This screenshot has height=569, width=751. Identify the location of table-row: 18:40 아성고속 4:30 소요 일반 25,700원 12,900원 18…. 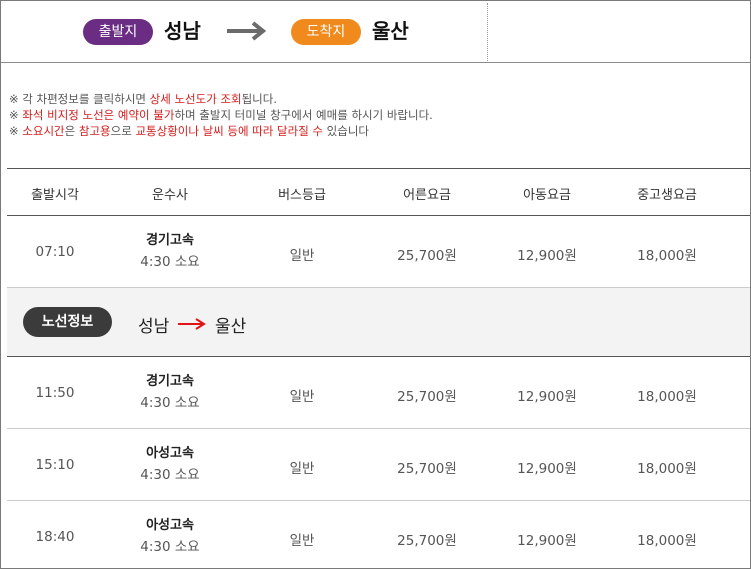
(378, 534).